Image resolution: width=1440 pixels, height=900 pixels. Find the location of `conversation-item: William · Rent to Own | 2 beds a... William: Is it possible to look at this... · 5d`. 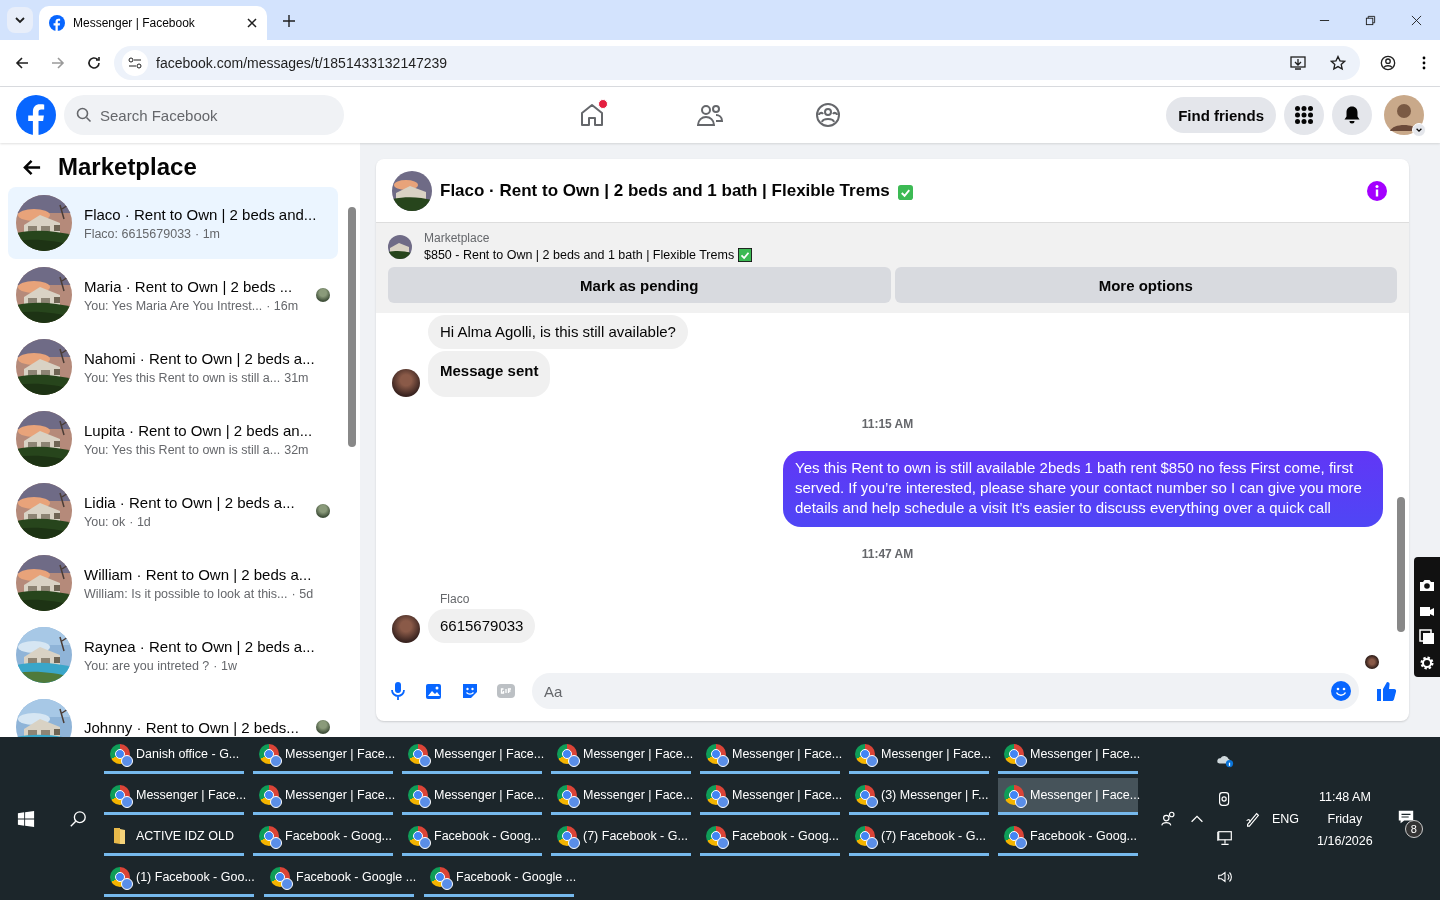

conversation-item: William · Rent to Own | 2 beds a... William: Is it possible to look at this... · 5d is located at coordinates (173, 583).